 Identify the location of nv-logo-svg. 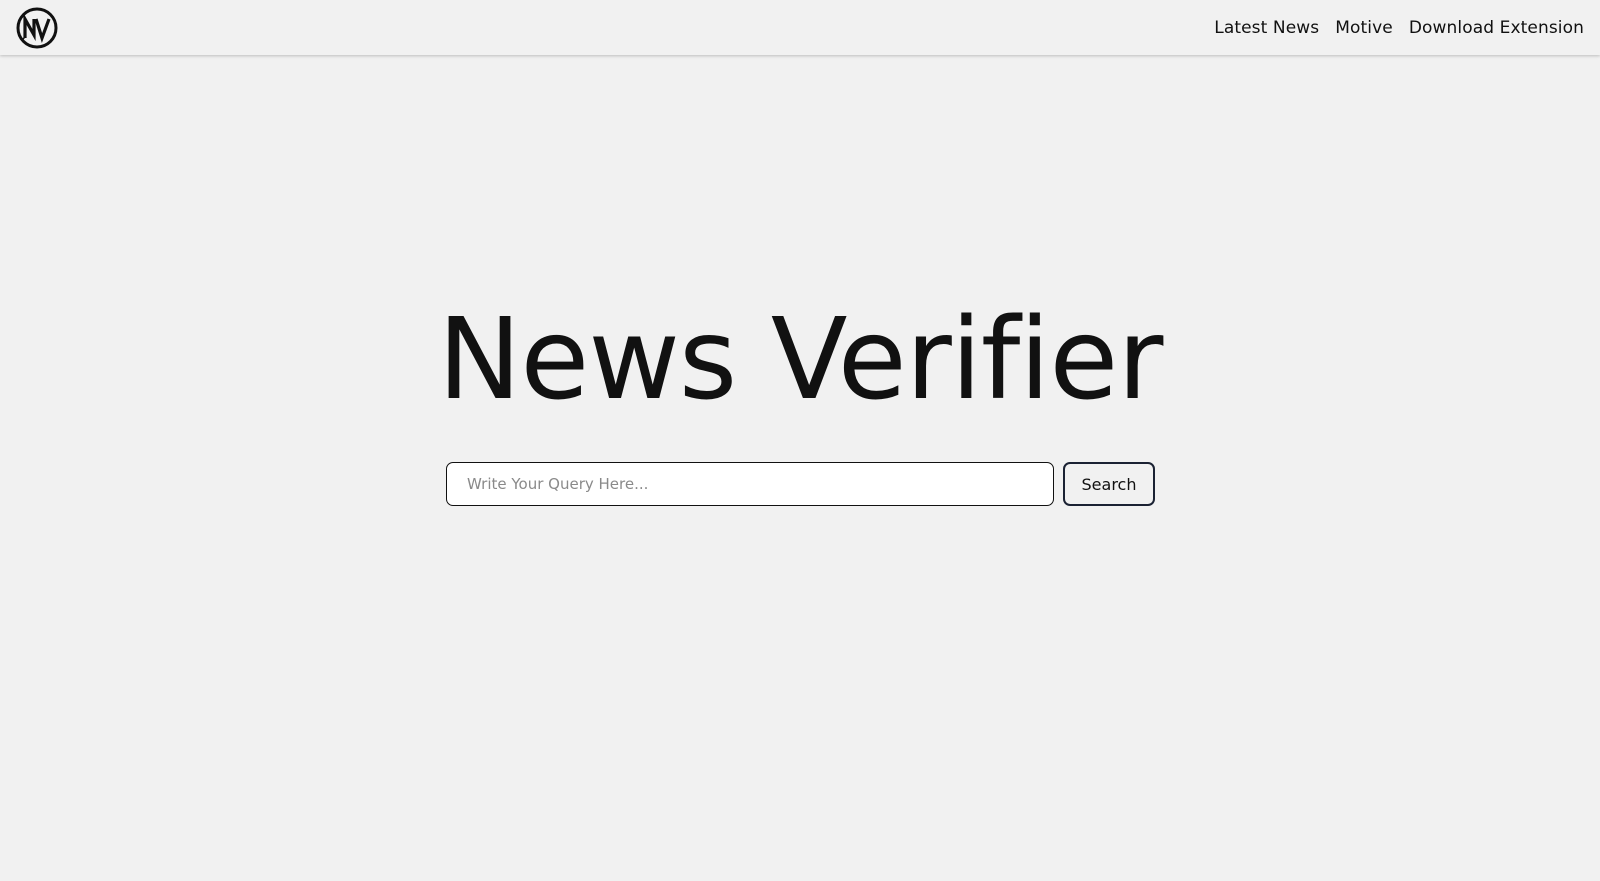
(37, 27).